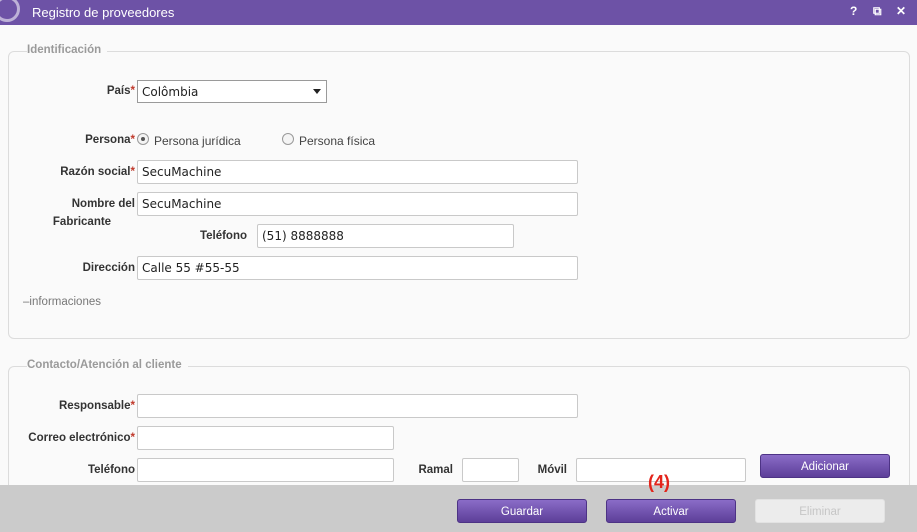 Image resolution: width=917 pixels, height=532 pixels. What do you see at coordinates (97, 172) in the screenshot?
I see `razon-social-label: Razón social*` at bounding box center [97, 172].